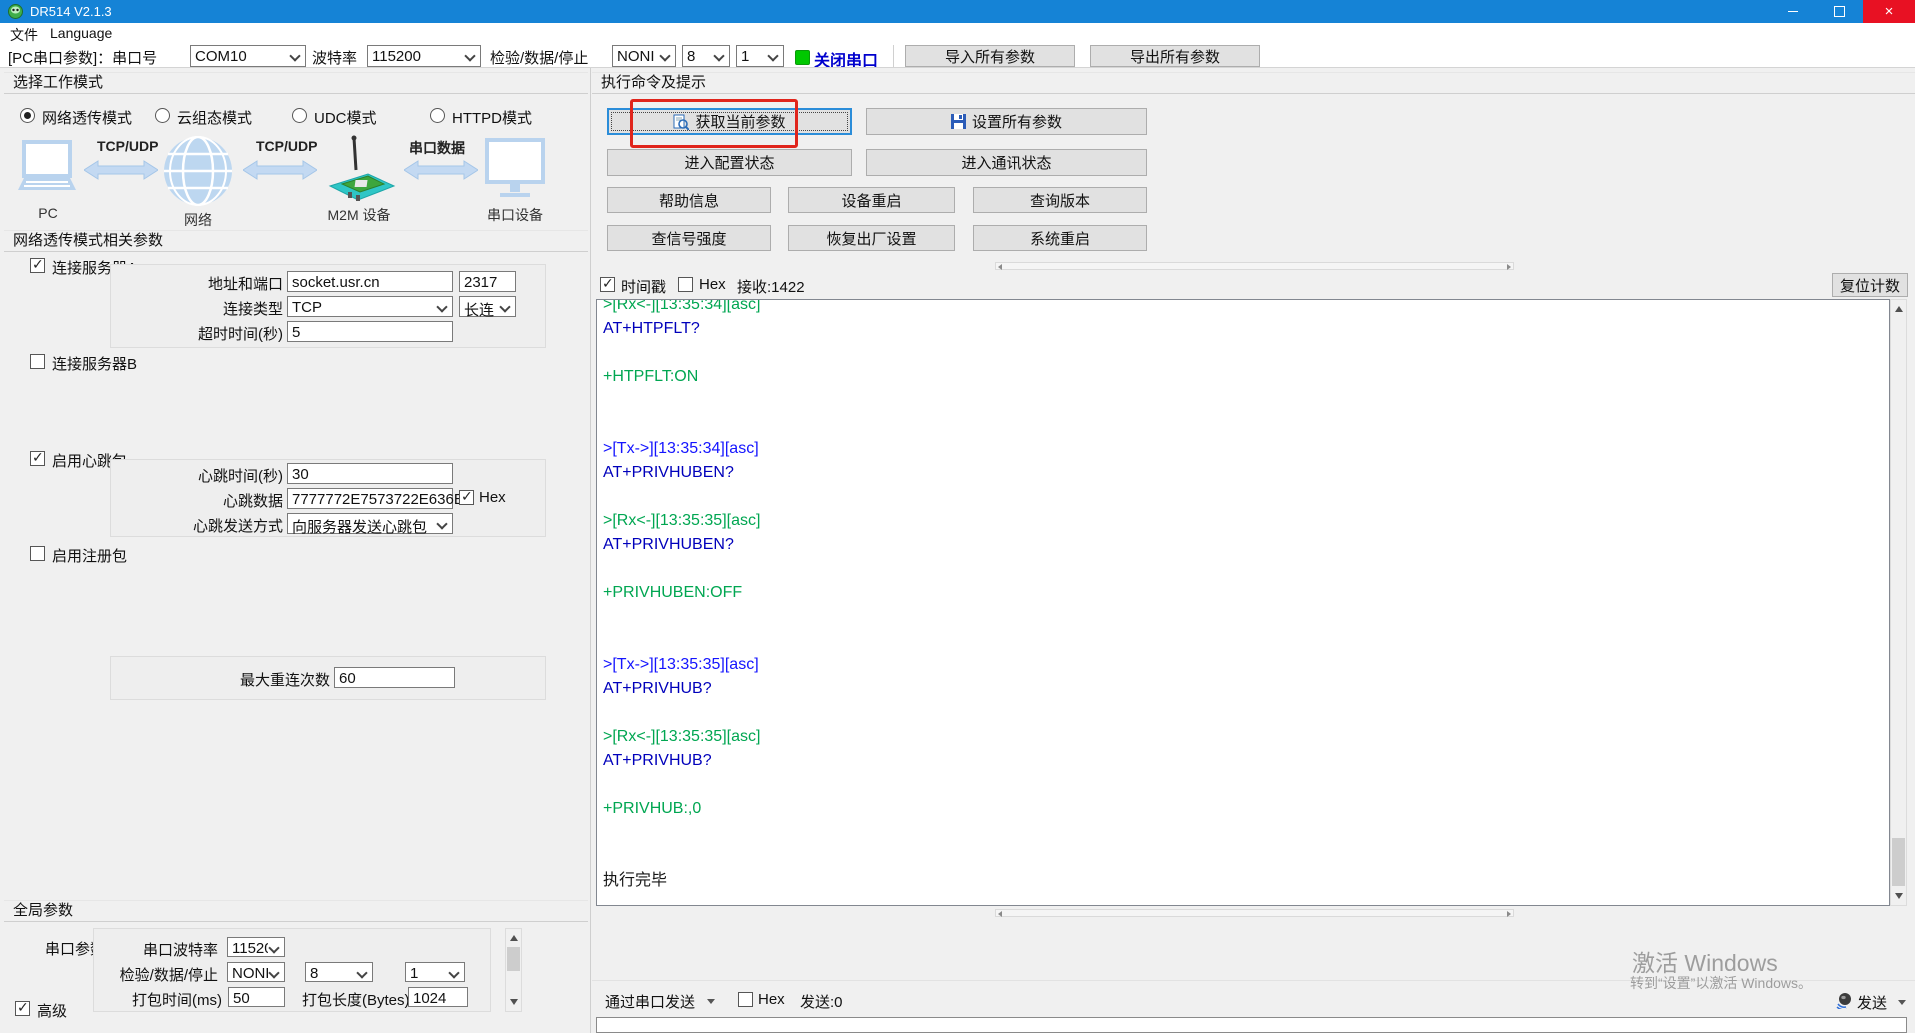  I want to click on advanced-checkbox, so click(22, 1007).